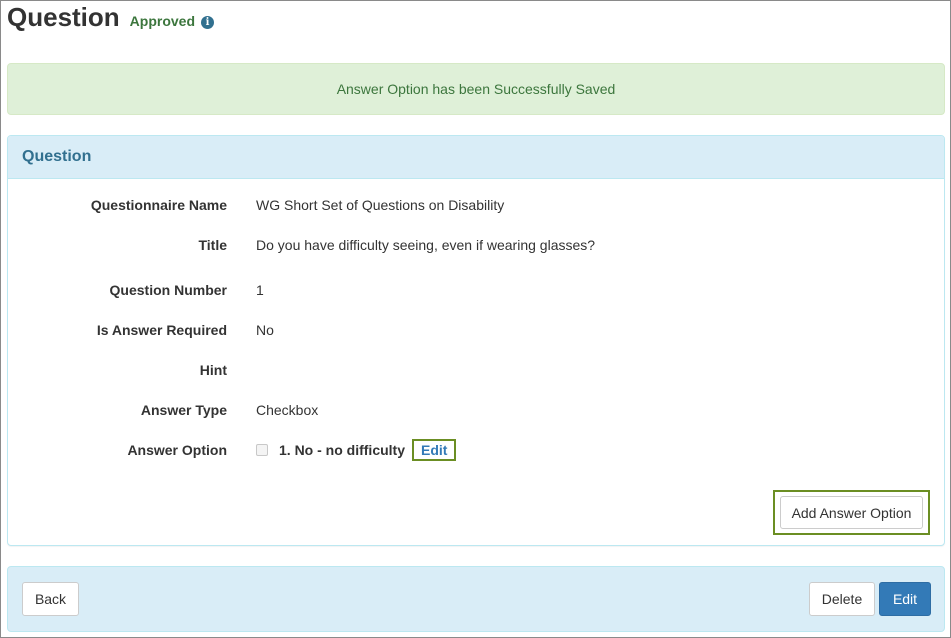 This screenshot has height=638, width=951. I want to click on page-header: Question Approved i, so click(111, 17).